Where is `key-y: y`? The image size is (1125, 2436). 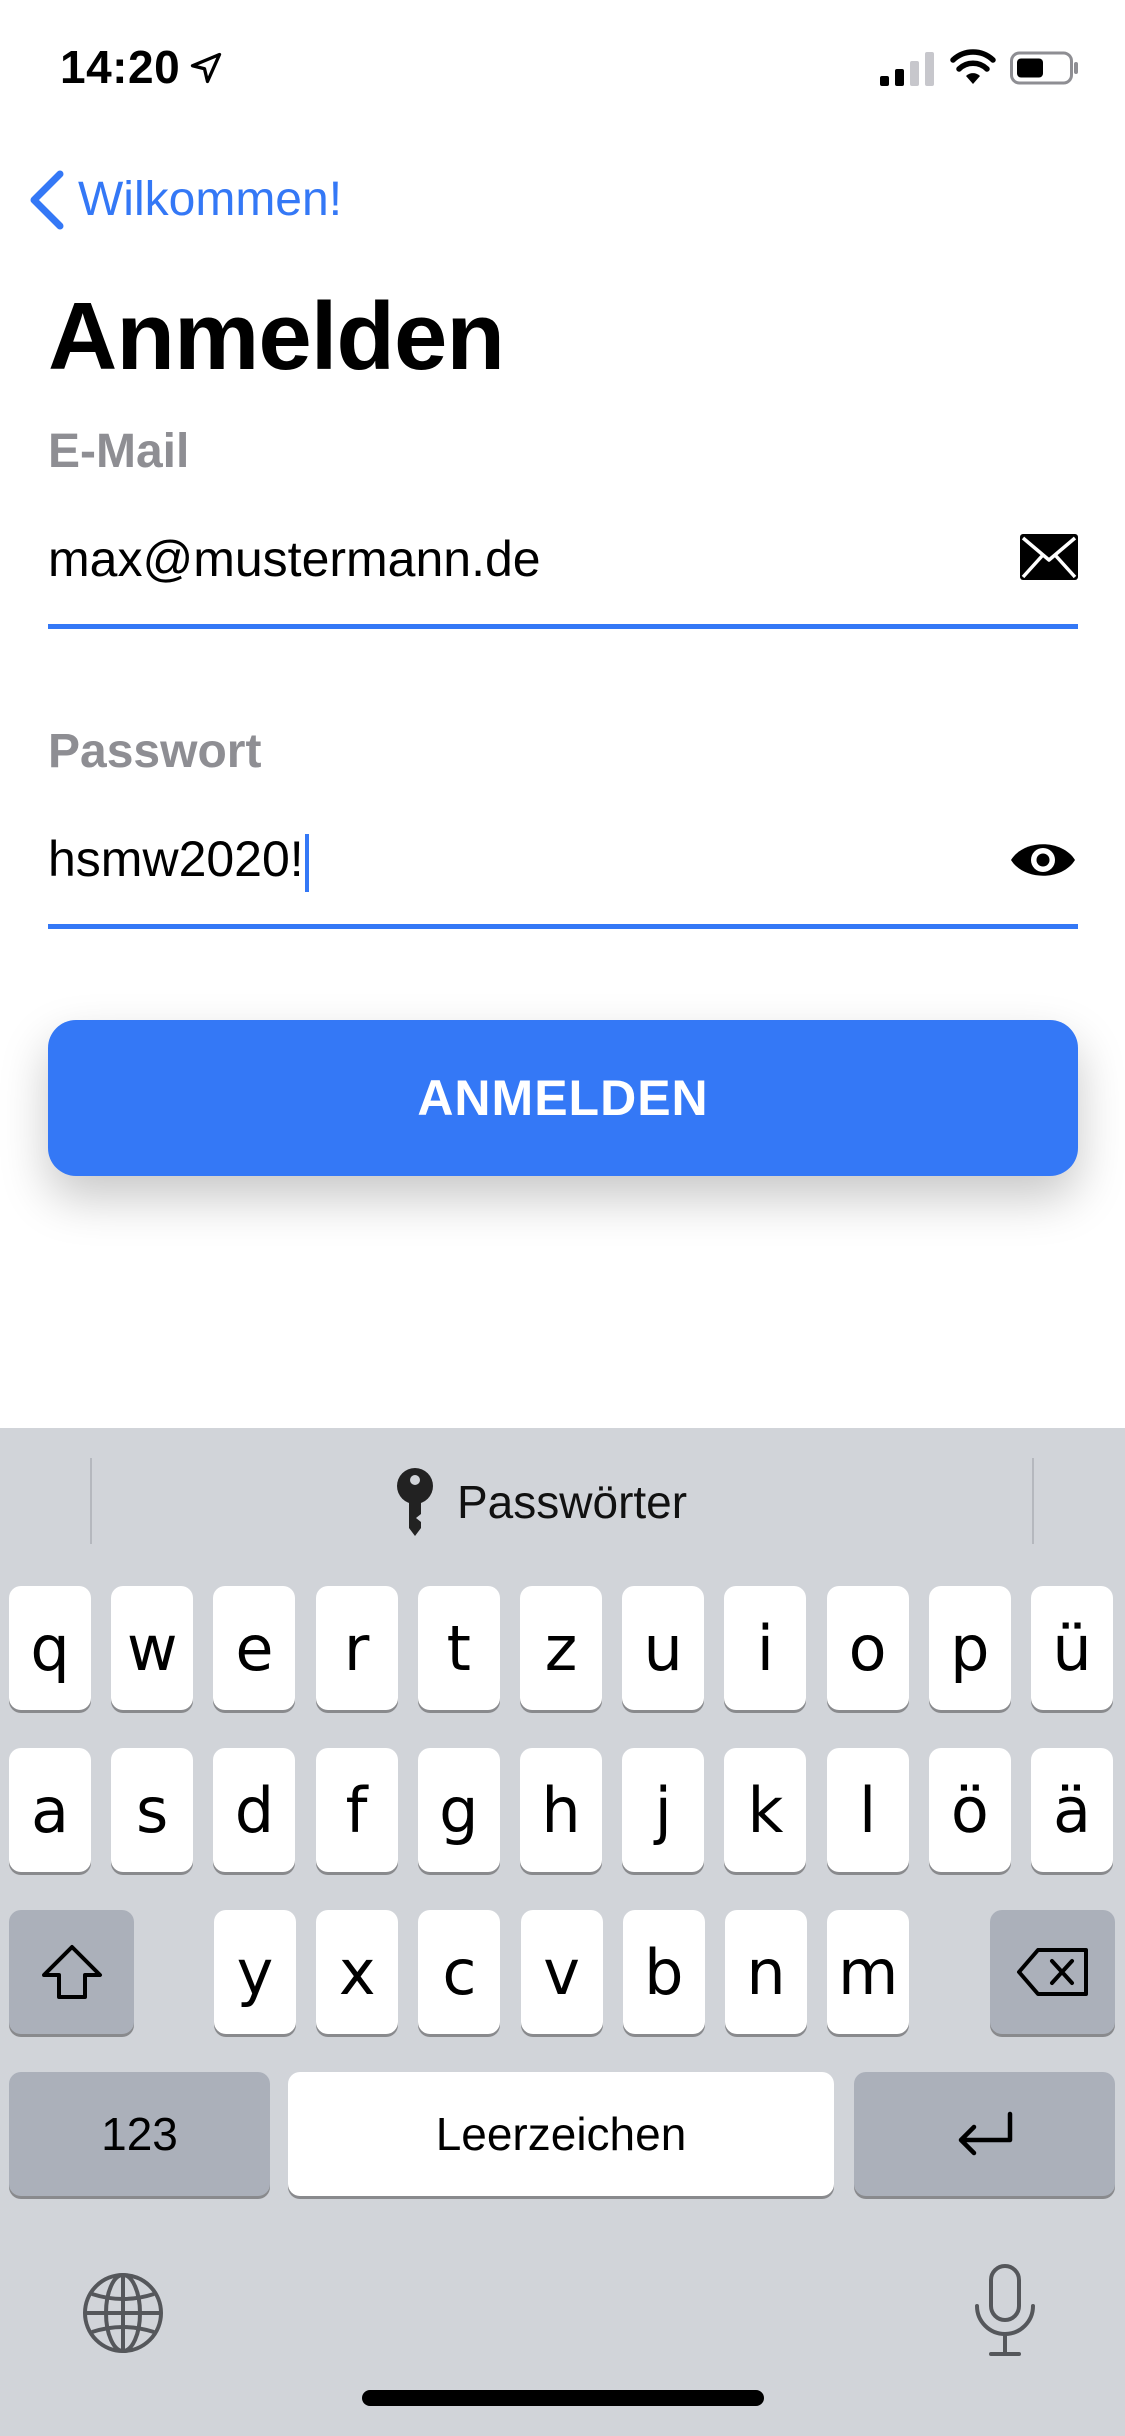 key-y: y is located at coordinates (255, 1972).